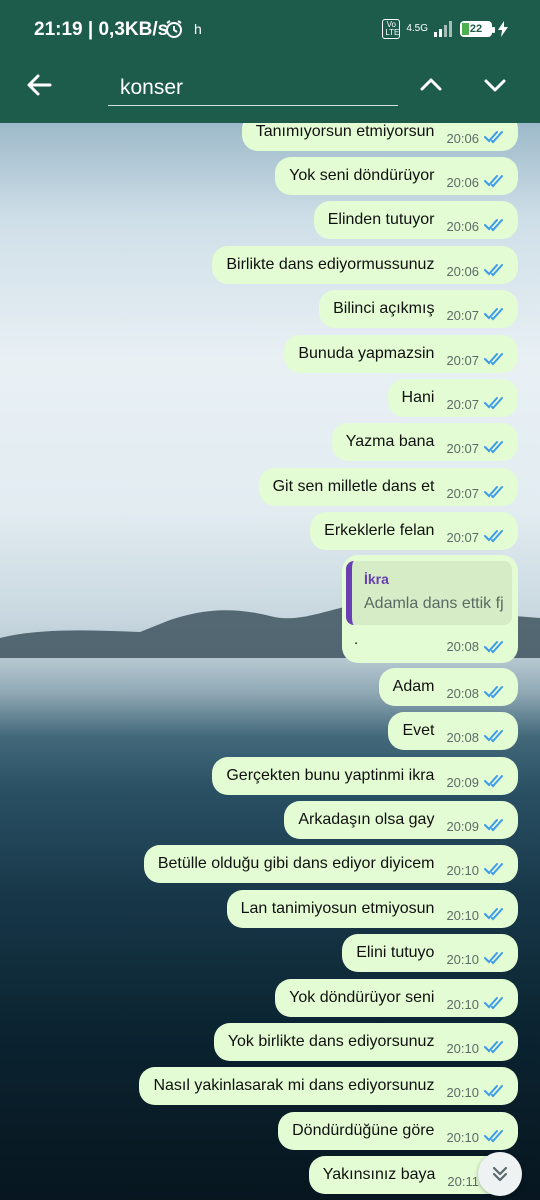 The width and height of the screenshot is (540, 1200). What do you see at coordinates (353, 486) in the screenshot?
I see `message-text: Git sen milletle dans et` at bounding box center [353, 486].